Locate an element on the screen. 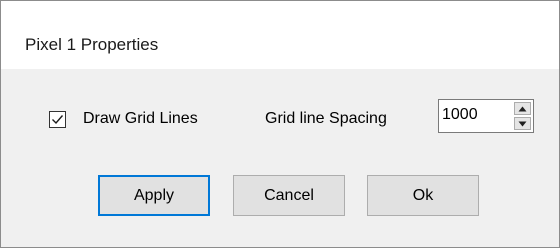 The image size is (560, 248). checkmark-icon is located at coordinates (58, 120).